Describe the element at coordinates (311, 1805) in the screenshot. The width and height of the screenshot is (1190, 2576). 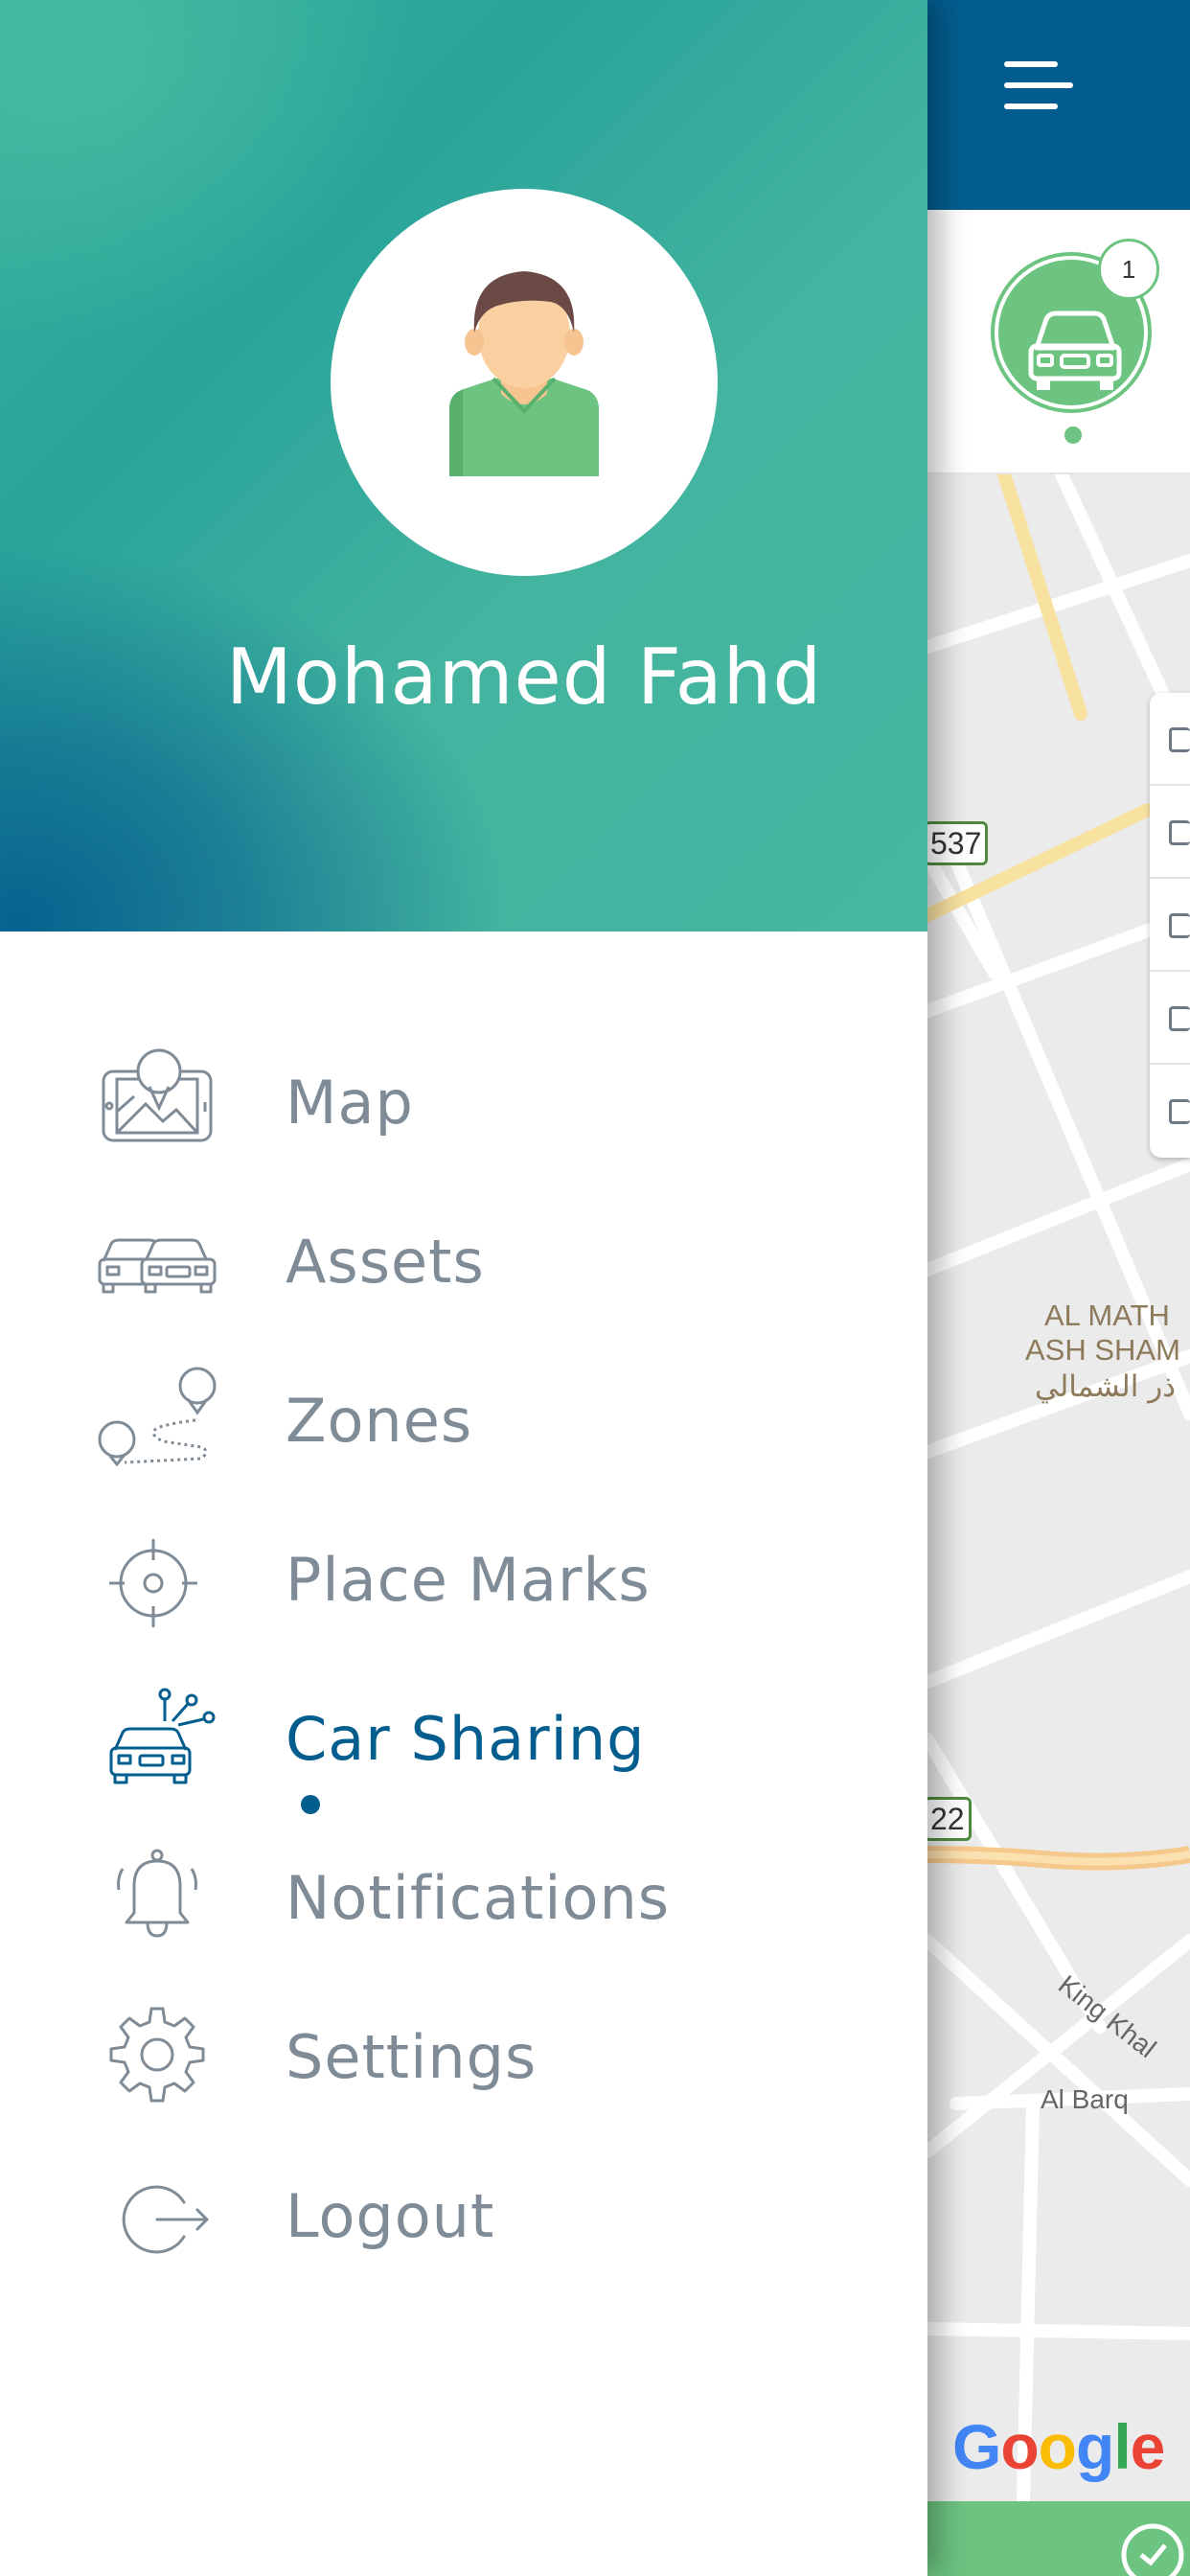
I see `active-item-indicator` at that location.